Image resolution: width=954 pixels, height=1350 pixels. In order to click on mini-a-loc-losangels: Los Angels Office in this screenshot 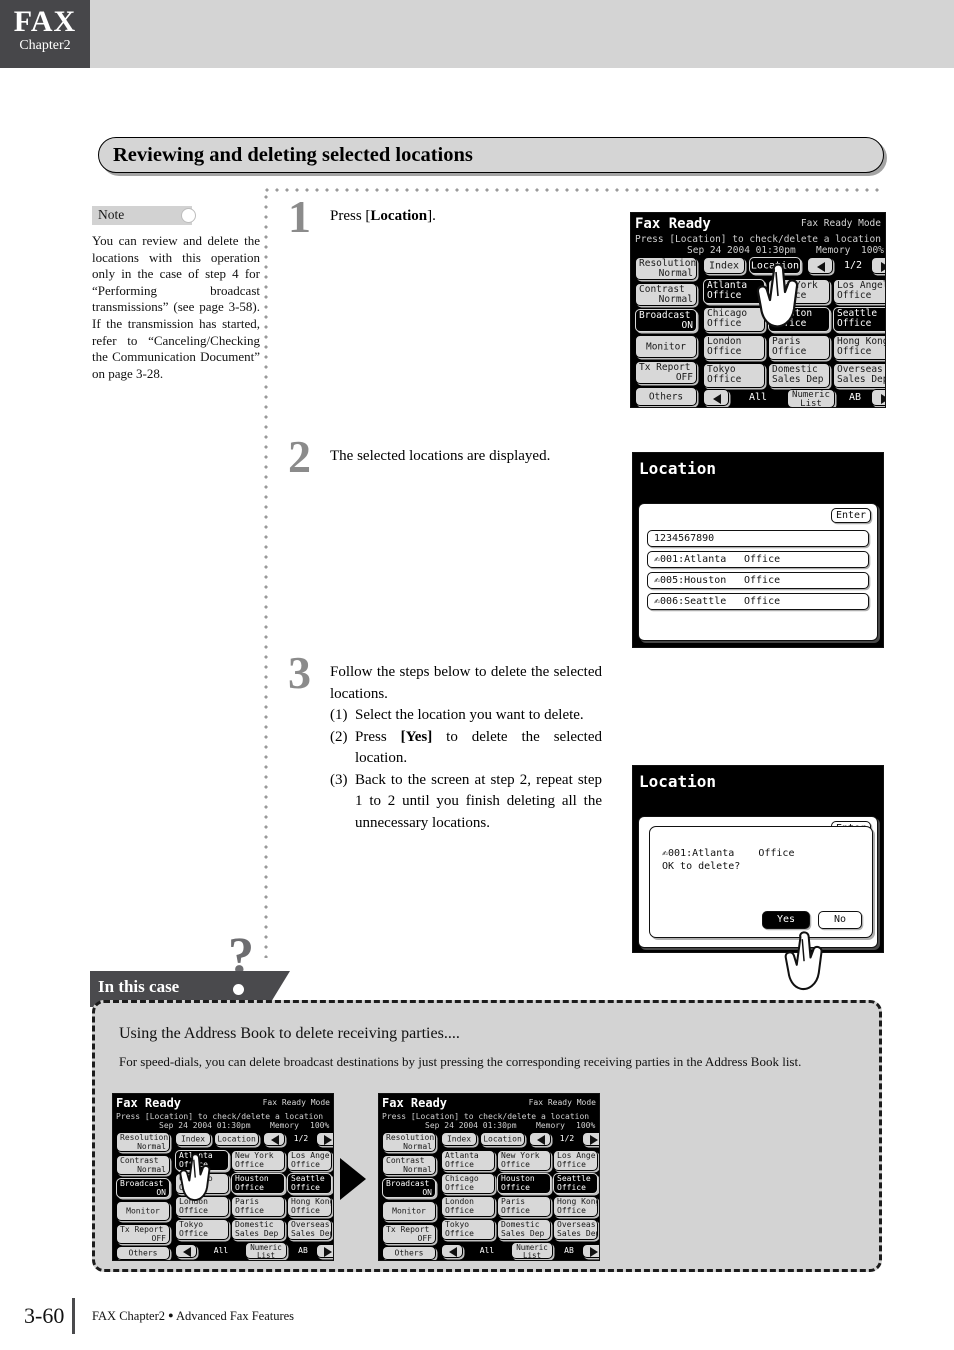, I will do `click(309, 1160)`.